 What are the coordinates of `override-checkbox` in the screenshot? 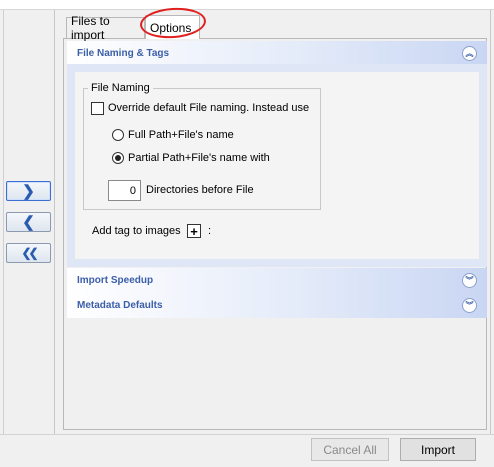 It's located at (97, 108).